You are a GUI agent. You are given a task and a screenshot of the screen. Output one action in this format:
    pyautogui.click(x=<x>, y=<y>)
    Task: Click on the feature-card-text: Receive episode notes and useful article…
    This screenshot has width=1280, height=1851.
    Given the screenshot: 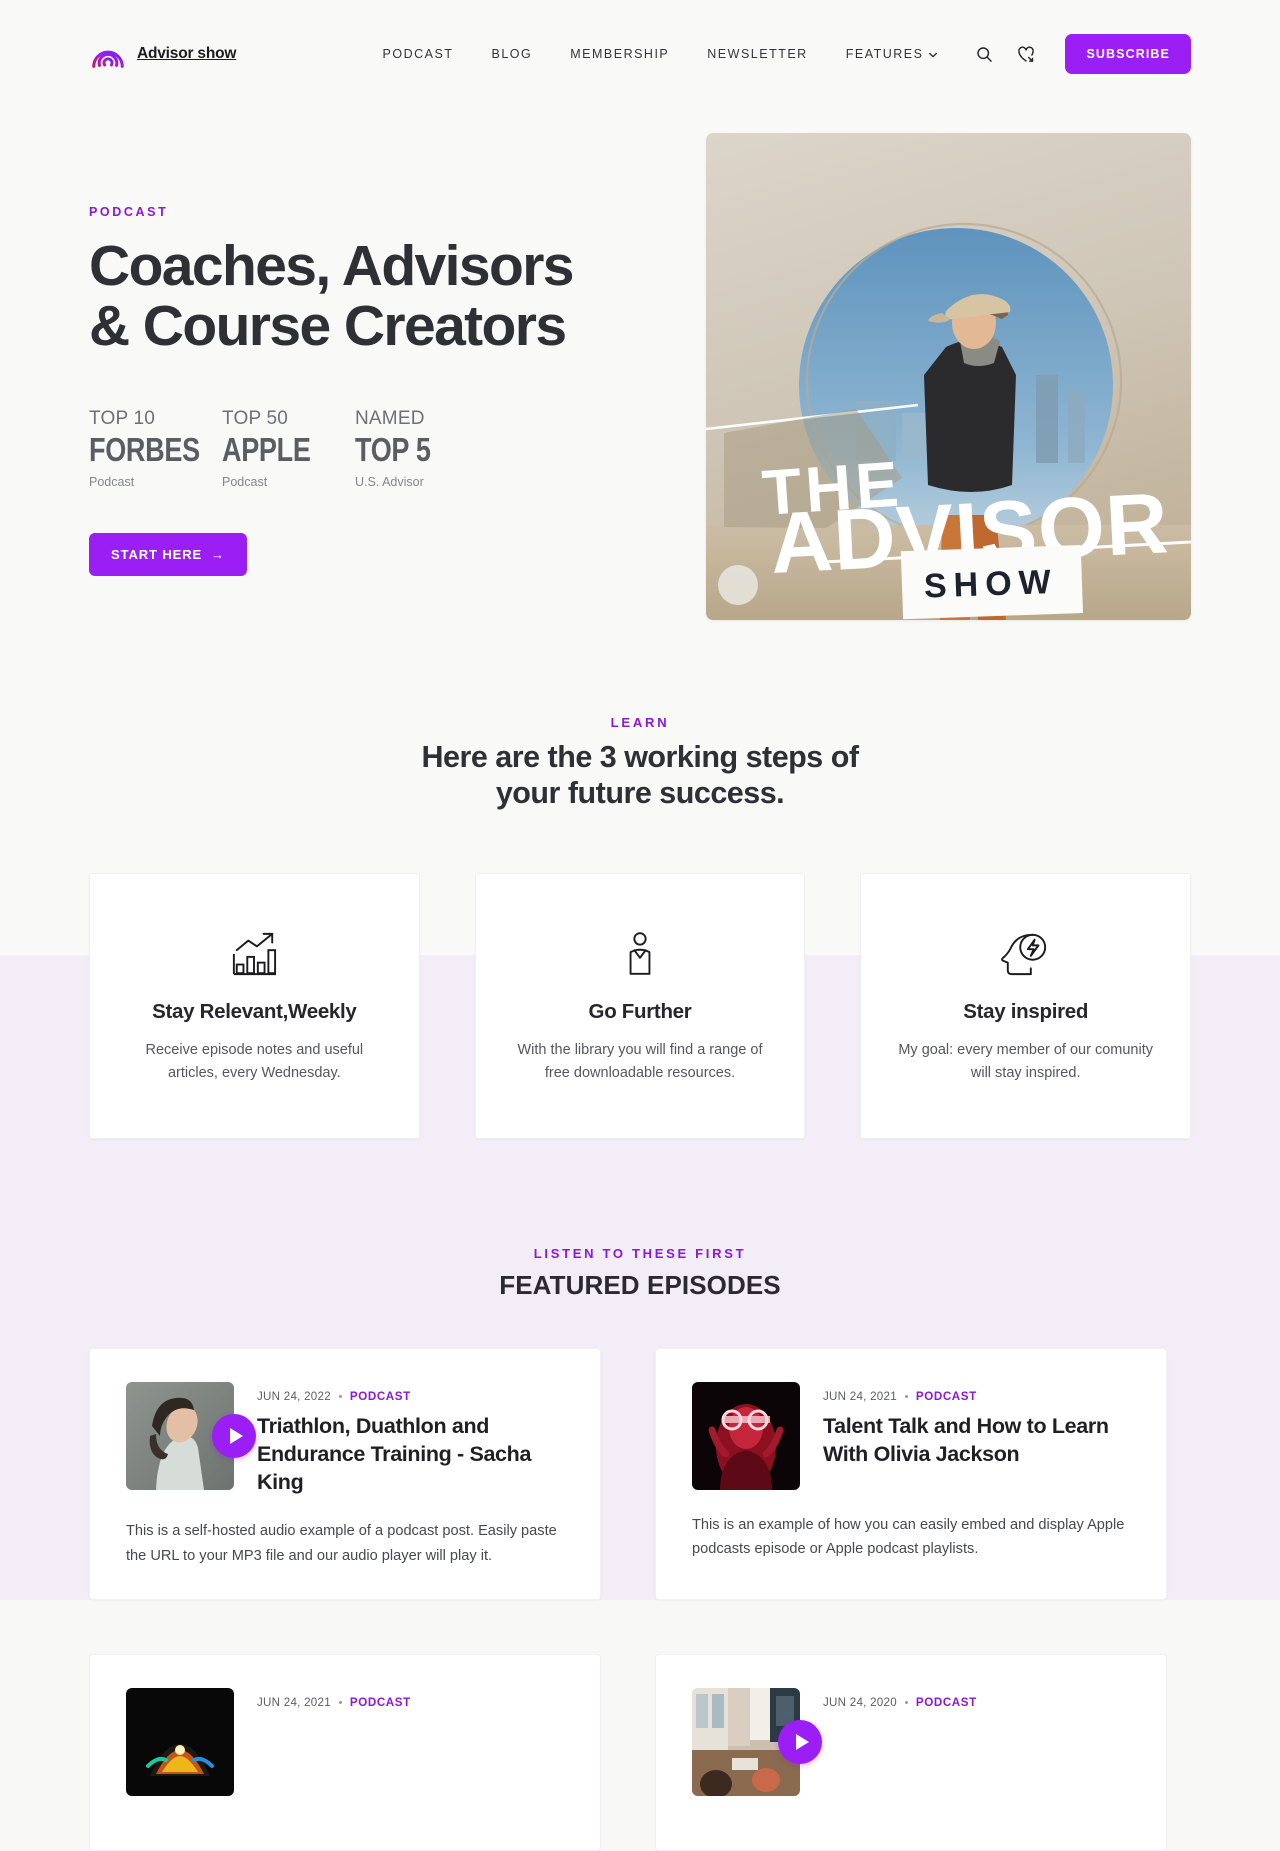 What is the action you would take?
    pyautogui.click(x=254, y=1061)
    